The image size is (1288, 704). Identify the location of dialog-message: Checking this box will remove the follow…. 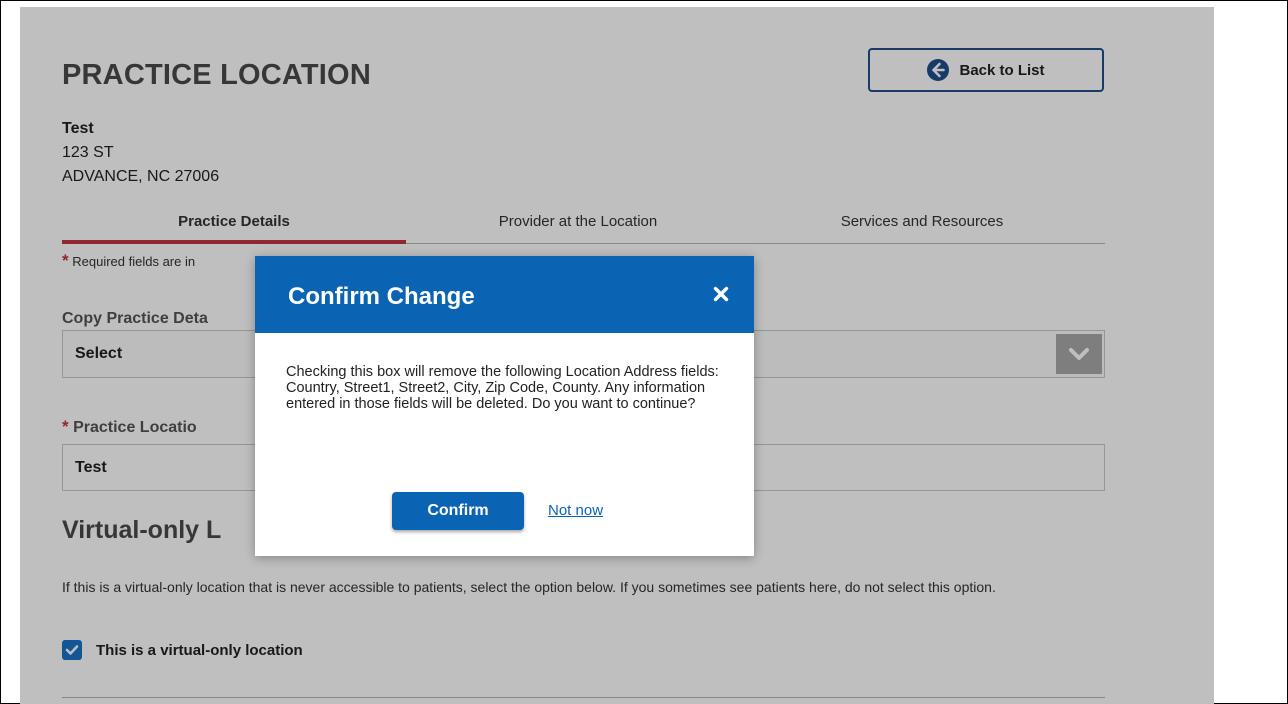
(502, 388).